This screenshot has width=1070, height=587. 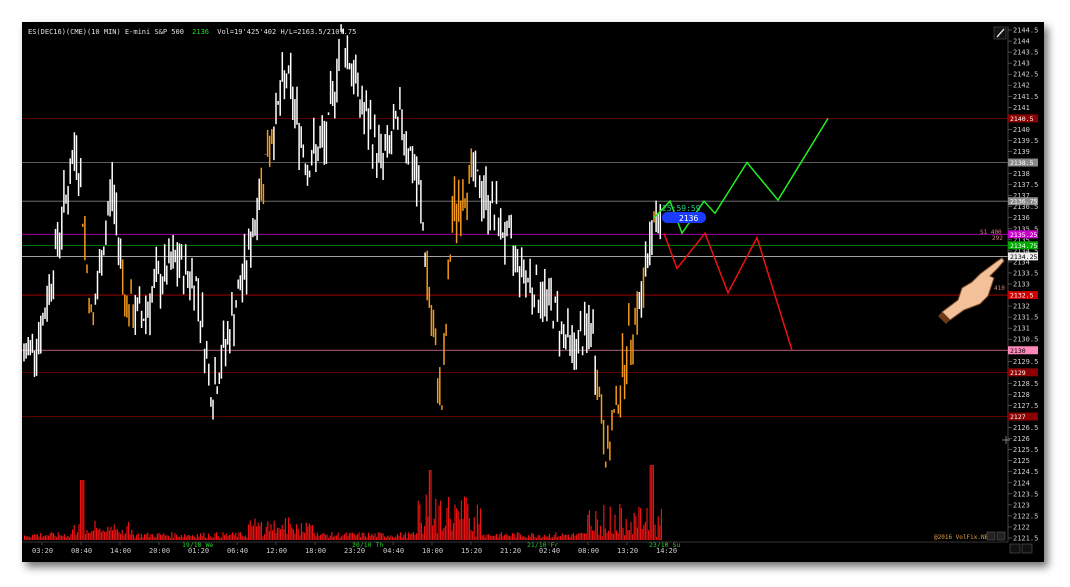 I want to click on time-axis-label: 15:20, so click(x=471, y=551).